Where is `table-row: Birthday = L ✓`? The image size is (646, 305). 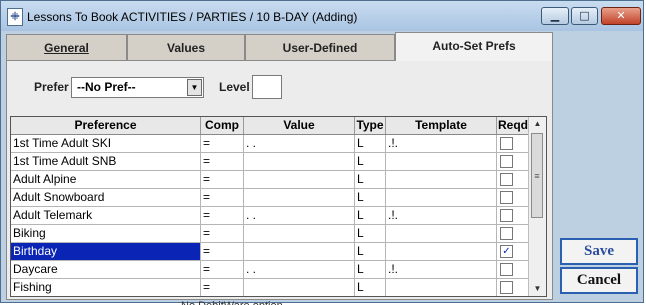
table-row: Birthday = L ✓ is located at coordinates (270, 252).